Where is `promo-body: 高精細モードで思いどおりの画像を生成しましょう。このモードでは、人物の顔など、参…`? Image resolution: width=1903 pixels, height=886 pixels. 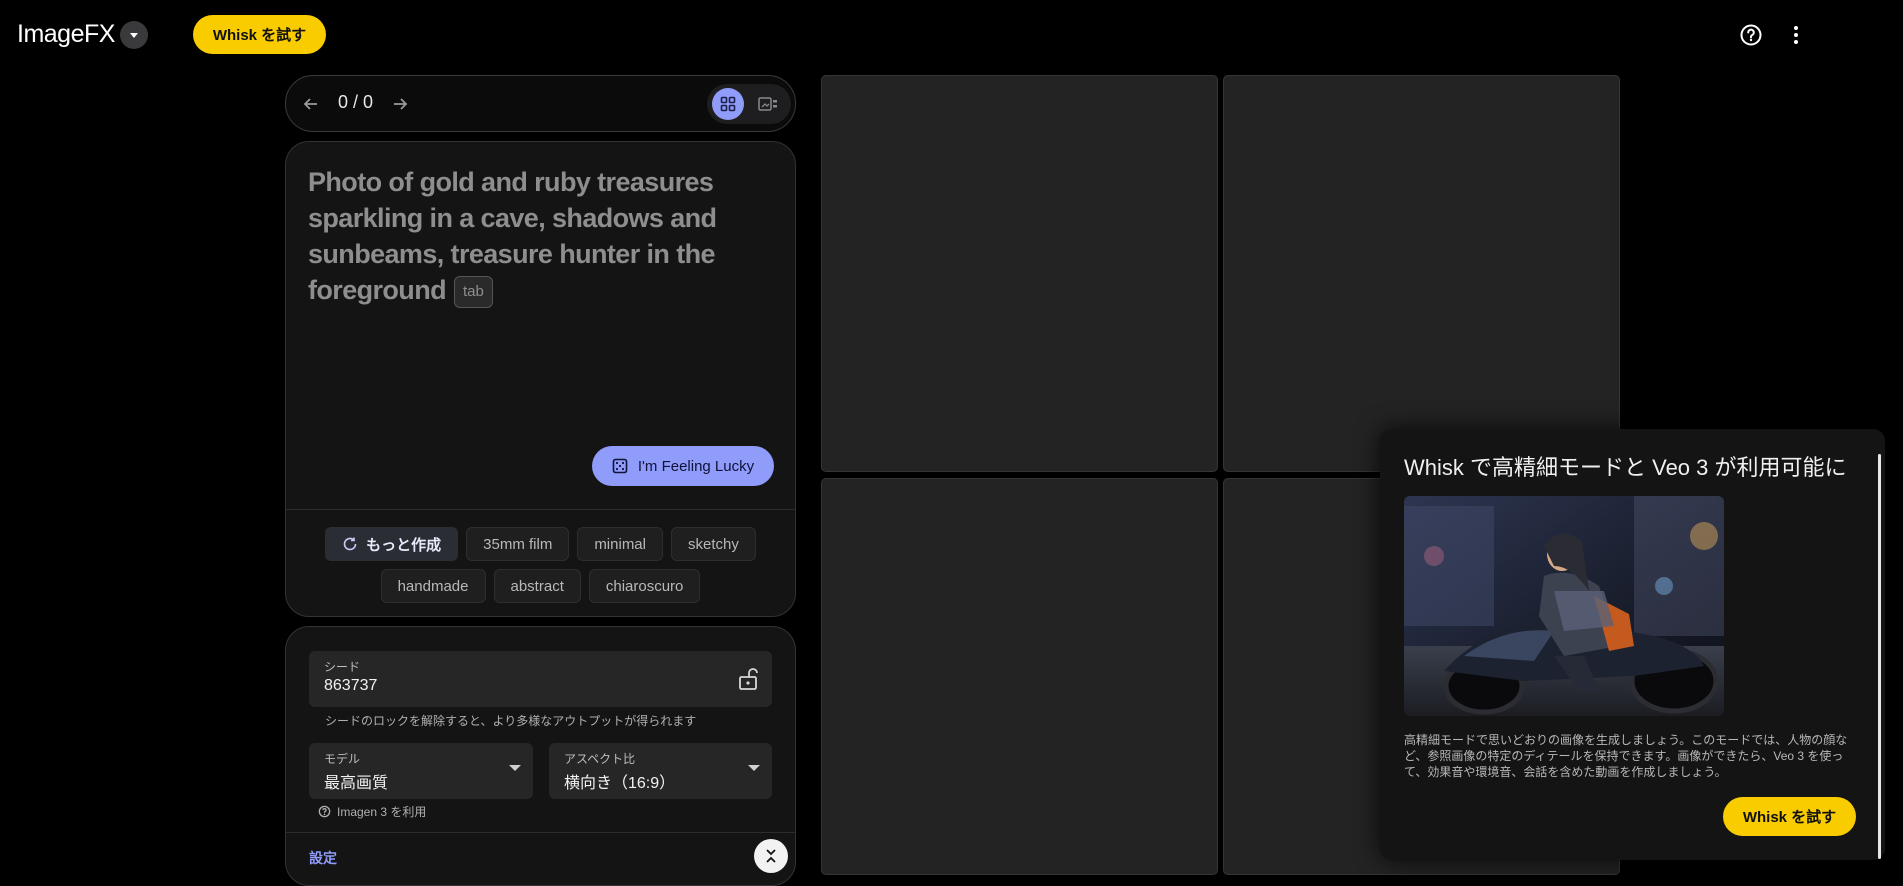 promo-body: 高精細モードで思いどおりの画像を生成しましょう。このモードでは、人物の顔など、参… is located at coordinates (1626, 756).